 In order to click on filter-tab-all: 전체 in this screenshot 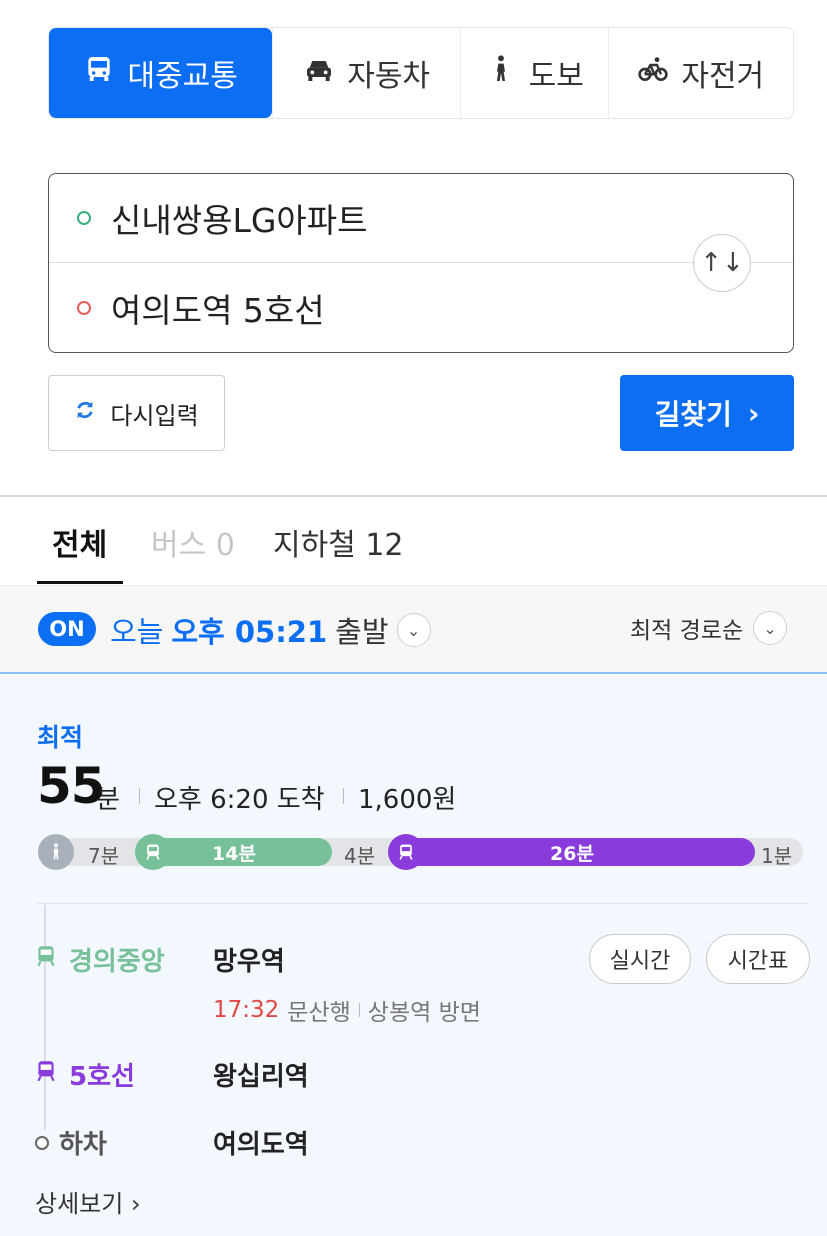, I will do `click(79, 542)`.